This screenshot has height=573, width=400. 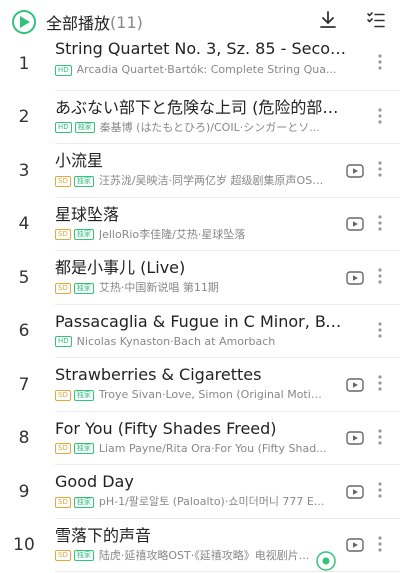 I want to click on song-number: 7, so click(x=24, y=384).